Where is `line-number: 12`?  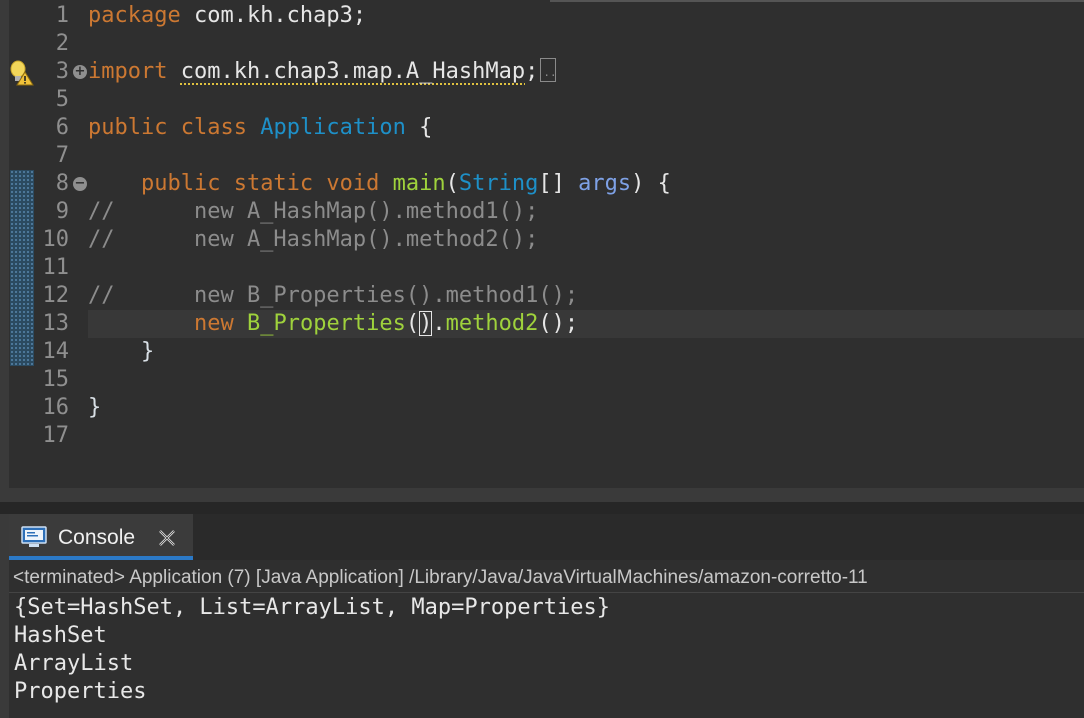
line-number: 12 is located at coordinates (56, 295).